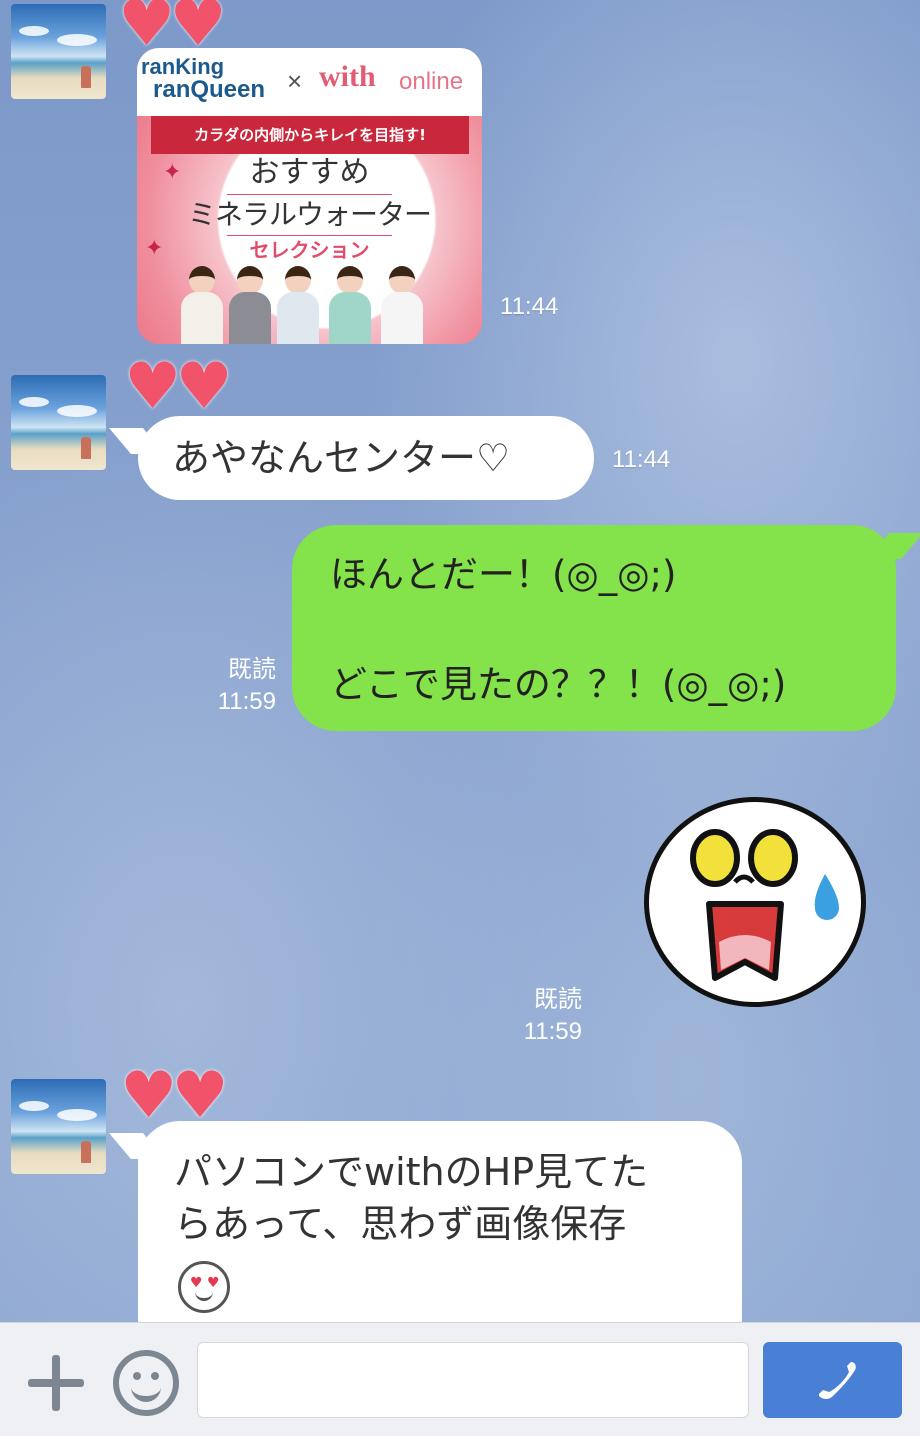 The height and width of the screenshot is (1436, 920). Describe the element at coordinates (309, 250) in the screenshot. I see `promo-title-3: セレクション` at that location.